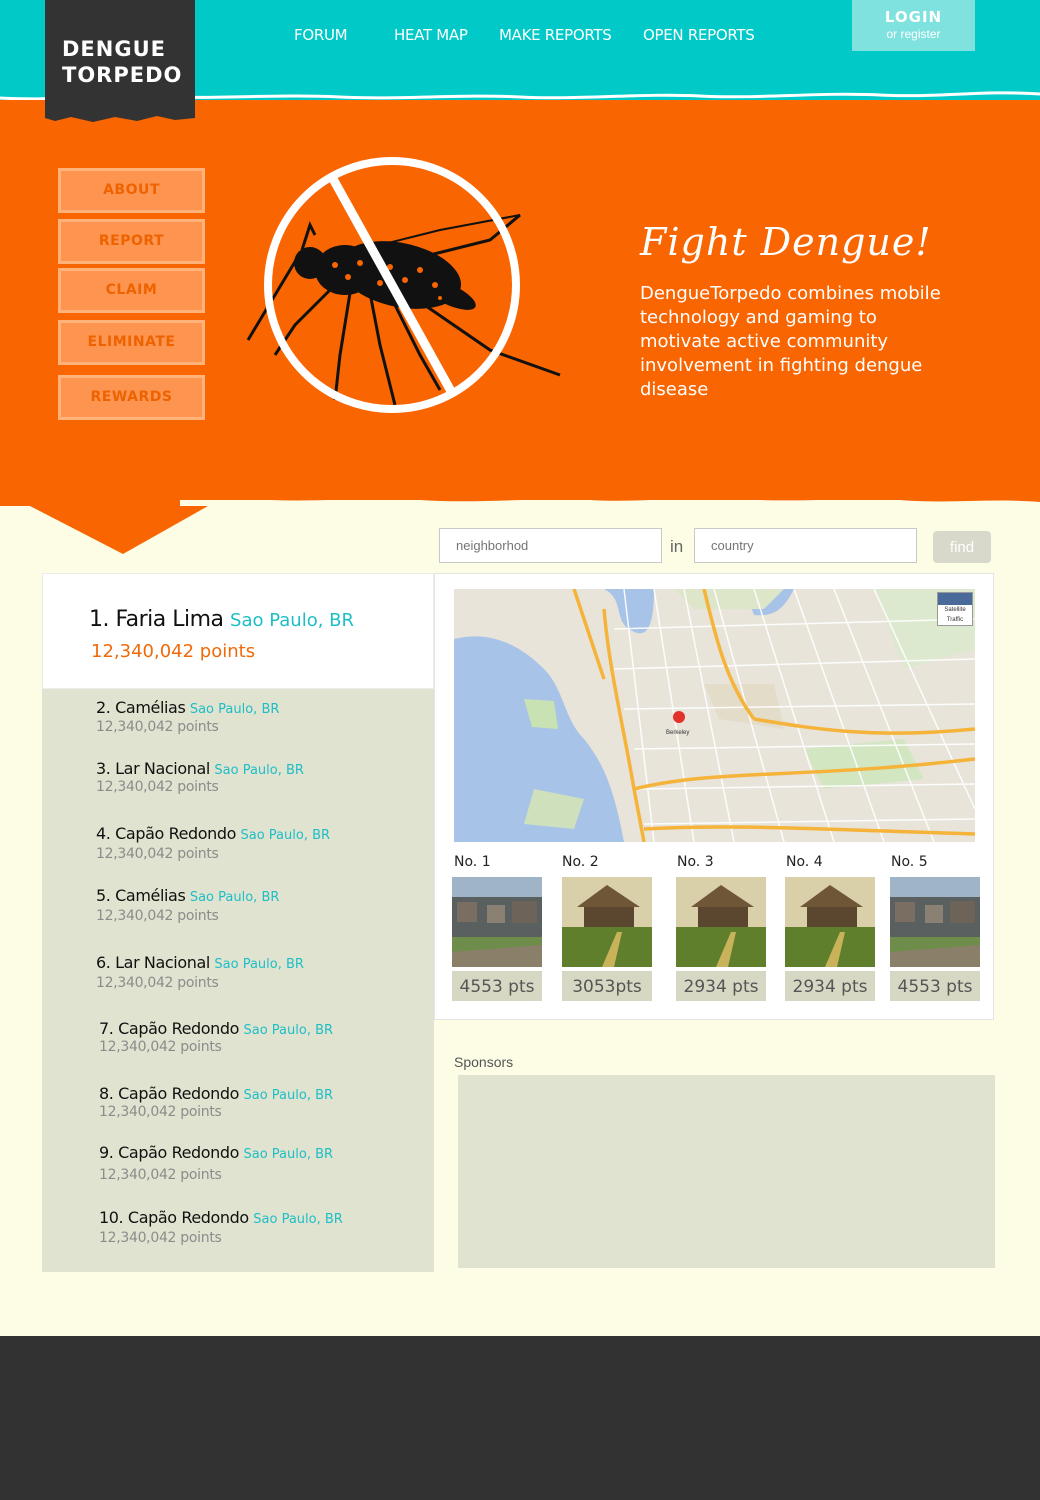  What do you see at coordinates (677, 546) in the screenshot?
I see `in-label: in` at bounding box center [677, 546].